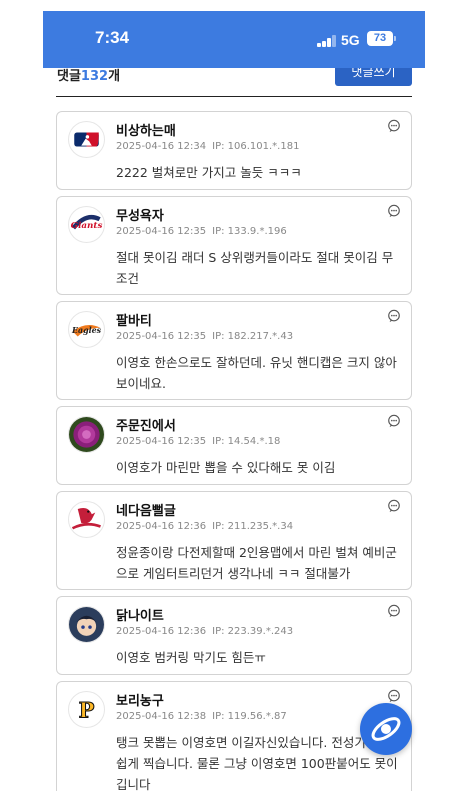 The width and height of the screenshot is (475, 791). What do you see at coordinates (69, 76) in the screenshot?
I see `comment-count-label: 댓글` at bounding box center [69, 76].